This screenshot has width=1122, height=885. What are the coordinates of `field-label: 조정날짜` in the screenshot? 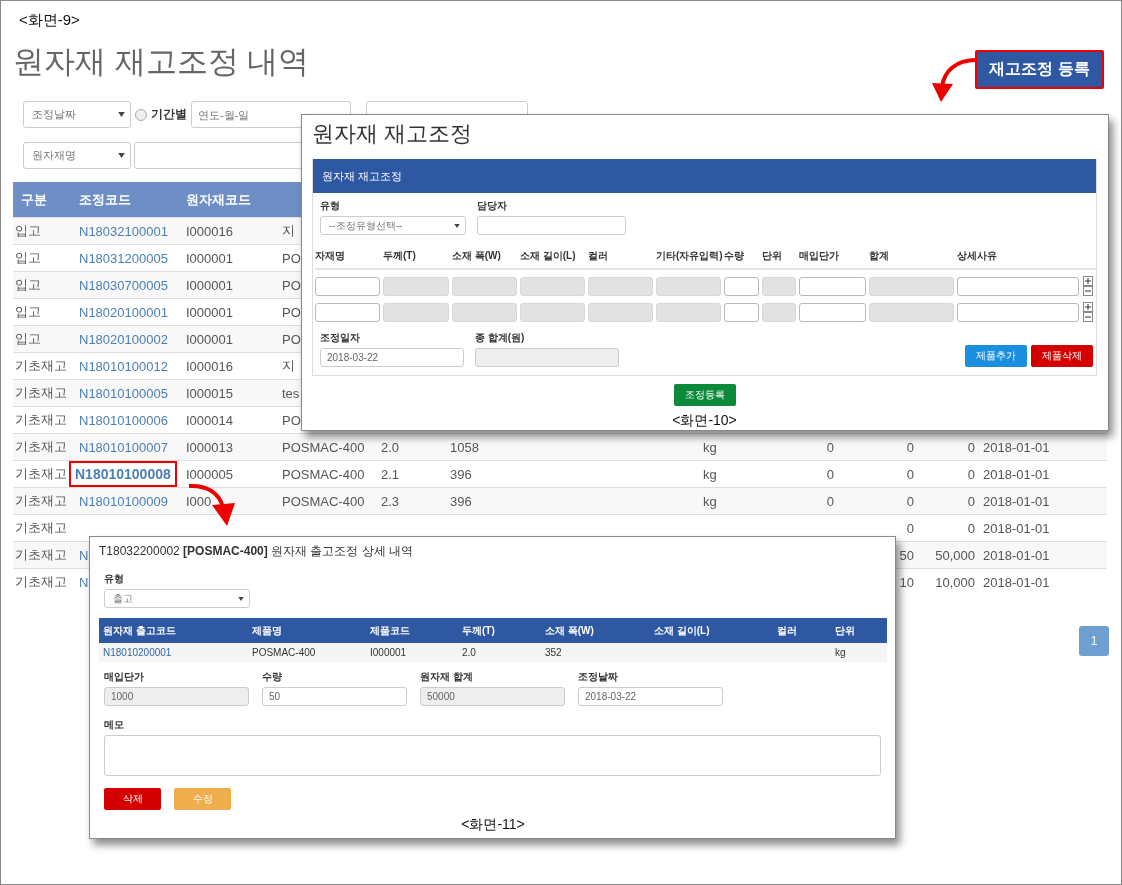 It's located at (598, 677).